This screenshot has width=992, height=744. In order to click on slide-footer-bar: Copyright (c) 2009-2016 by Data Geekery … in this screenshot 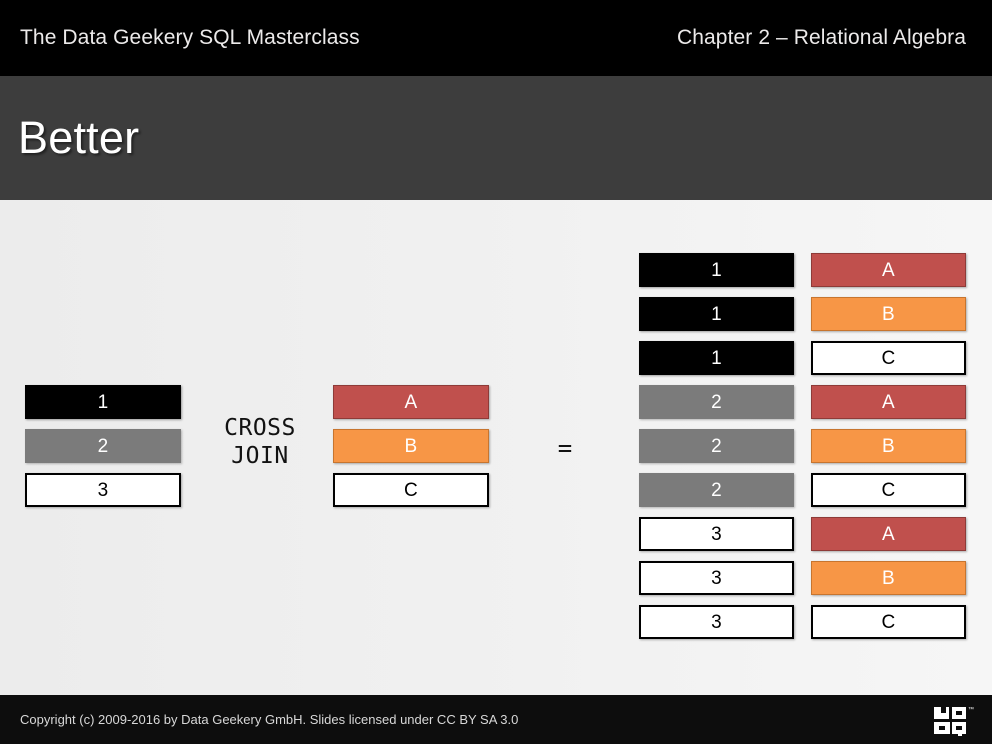, I will do `click(496, 719)`.